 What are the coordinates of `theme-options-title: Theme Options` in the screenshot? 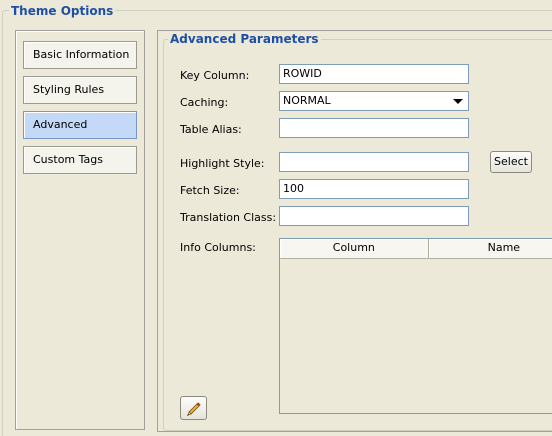 It's located at (62, 11).